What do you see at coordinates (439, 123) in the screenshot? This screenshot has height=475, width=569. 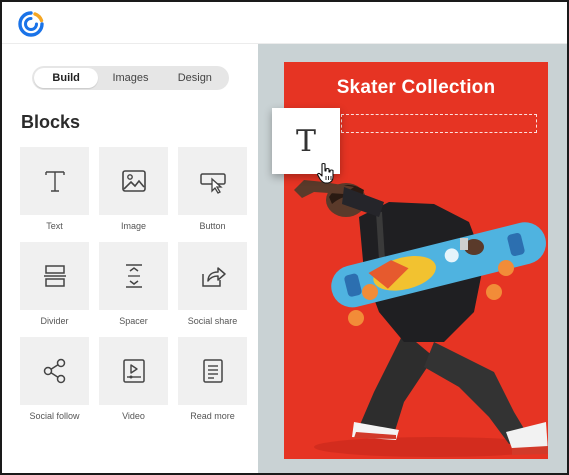 I see `drop-zone` at bounding box center [439, 123].